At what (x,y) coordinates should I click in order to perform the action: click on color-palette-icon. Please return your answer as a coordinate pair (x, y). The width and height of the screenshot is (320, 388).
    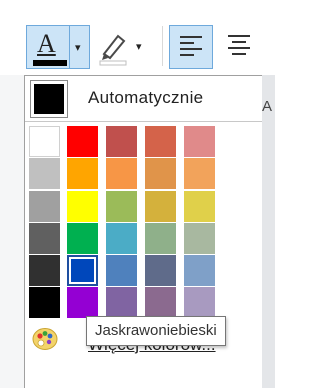
    Looking at the image, I should click on (45, 339).